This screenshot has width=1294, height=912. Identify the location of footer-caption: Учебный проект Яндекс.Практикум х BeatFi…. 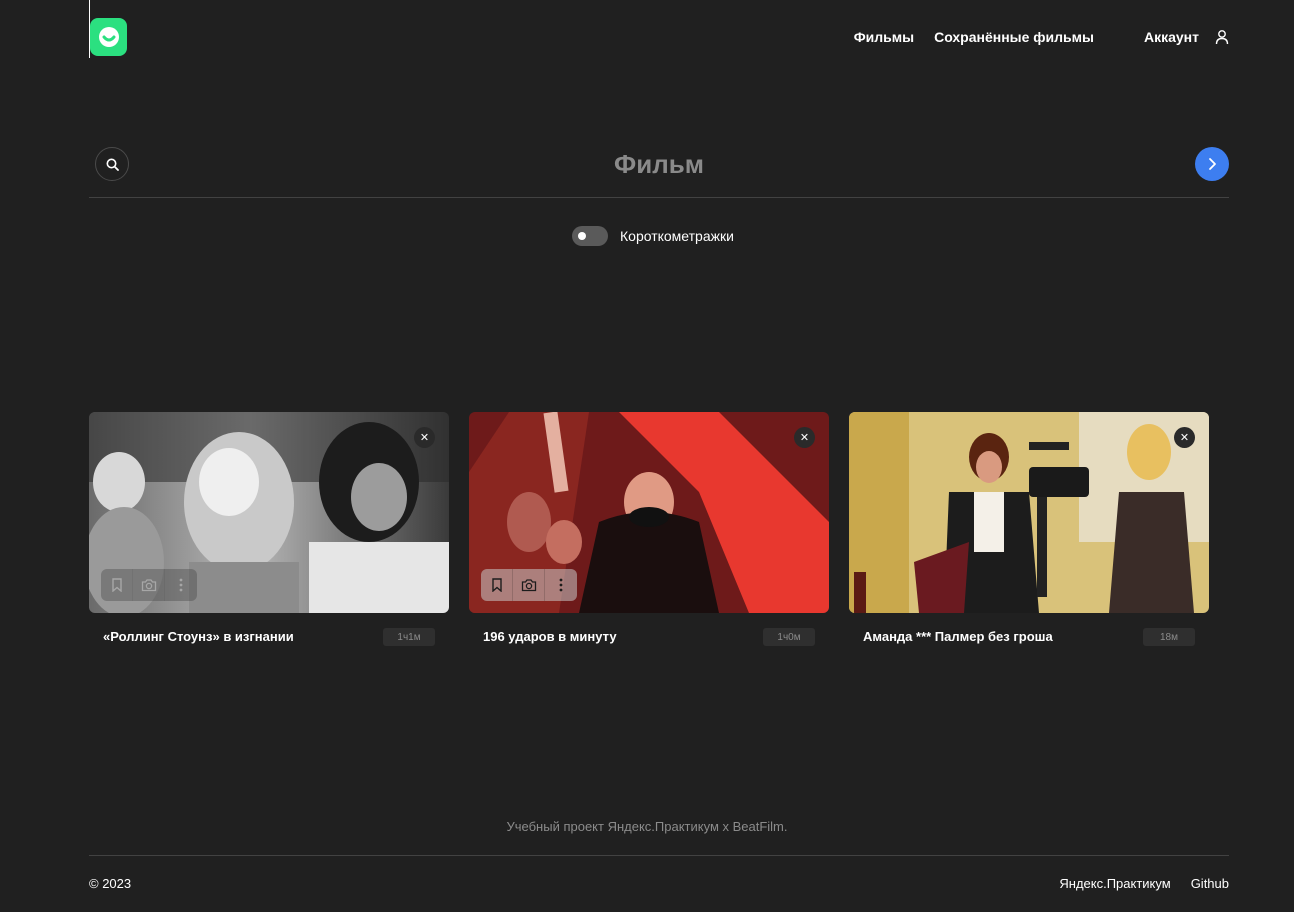
(647, 826).